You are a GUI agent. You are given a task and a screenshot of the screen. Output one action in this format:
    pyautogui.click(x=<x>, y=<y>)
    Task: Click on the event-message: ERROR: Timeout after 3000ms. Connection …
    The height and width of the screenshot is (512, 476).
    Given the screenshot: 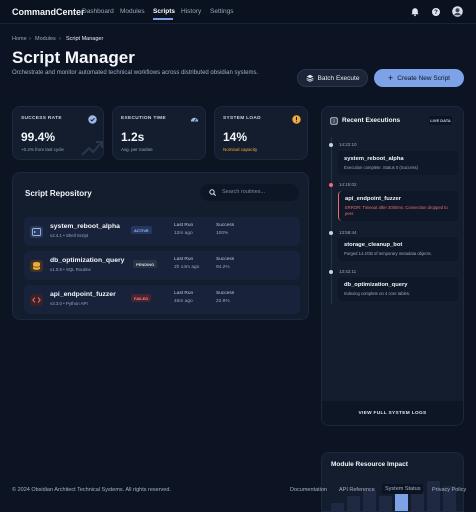 What is the action you would take?
    pyautogui.click(x=396, y=210)
    